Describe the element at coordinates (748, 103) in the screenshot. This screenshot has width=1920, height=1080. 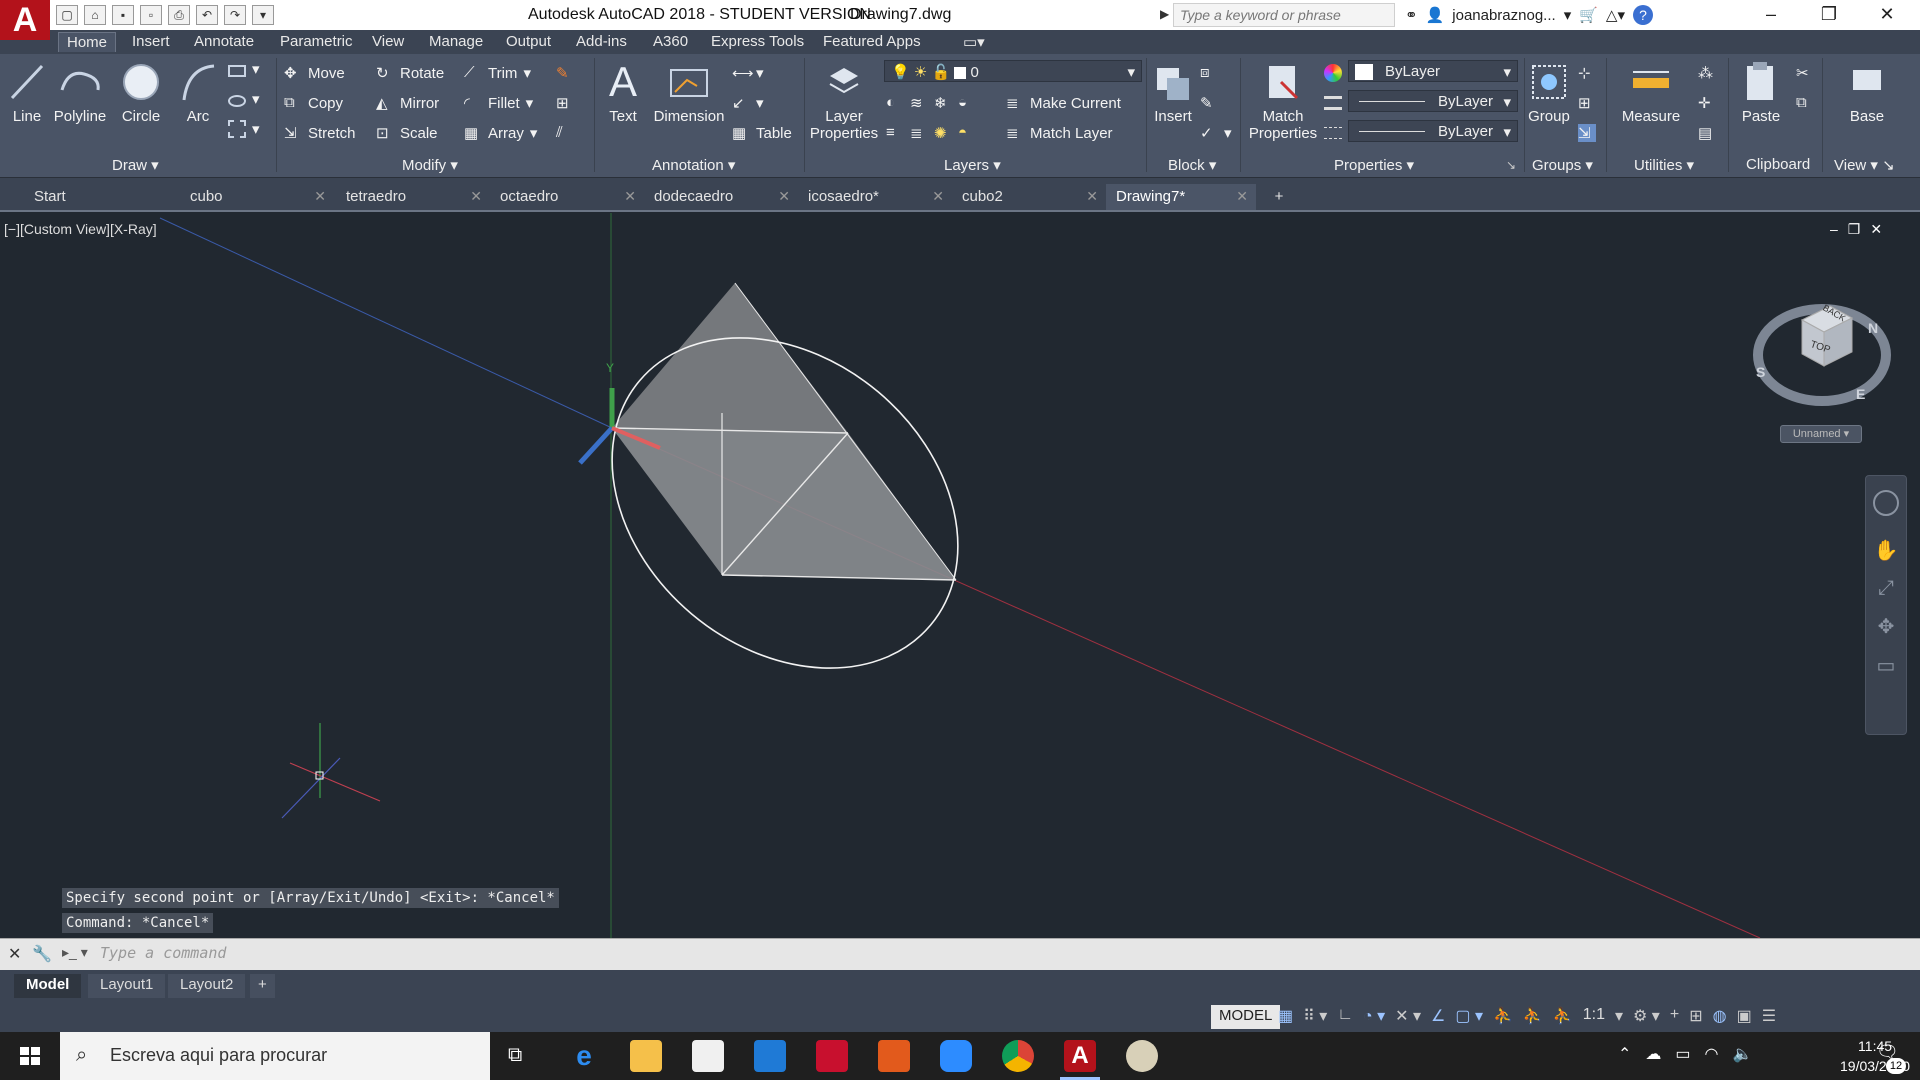
I see `leader-button: ↙ ▾` at that location.